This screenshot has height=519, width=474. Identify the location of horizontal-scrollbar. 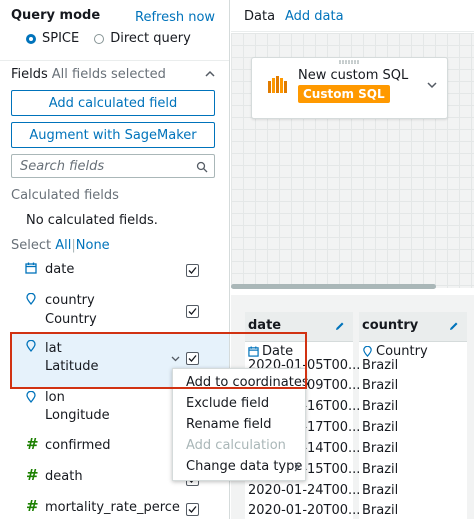
(333, 286).